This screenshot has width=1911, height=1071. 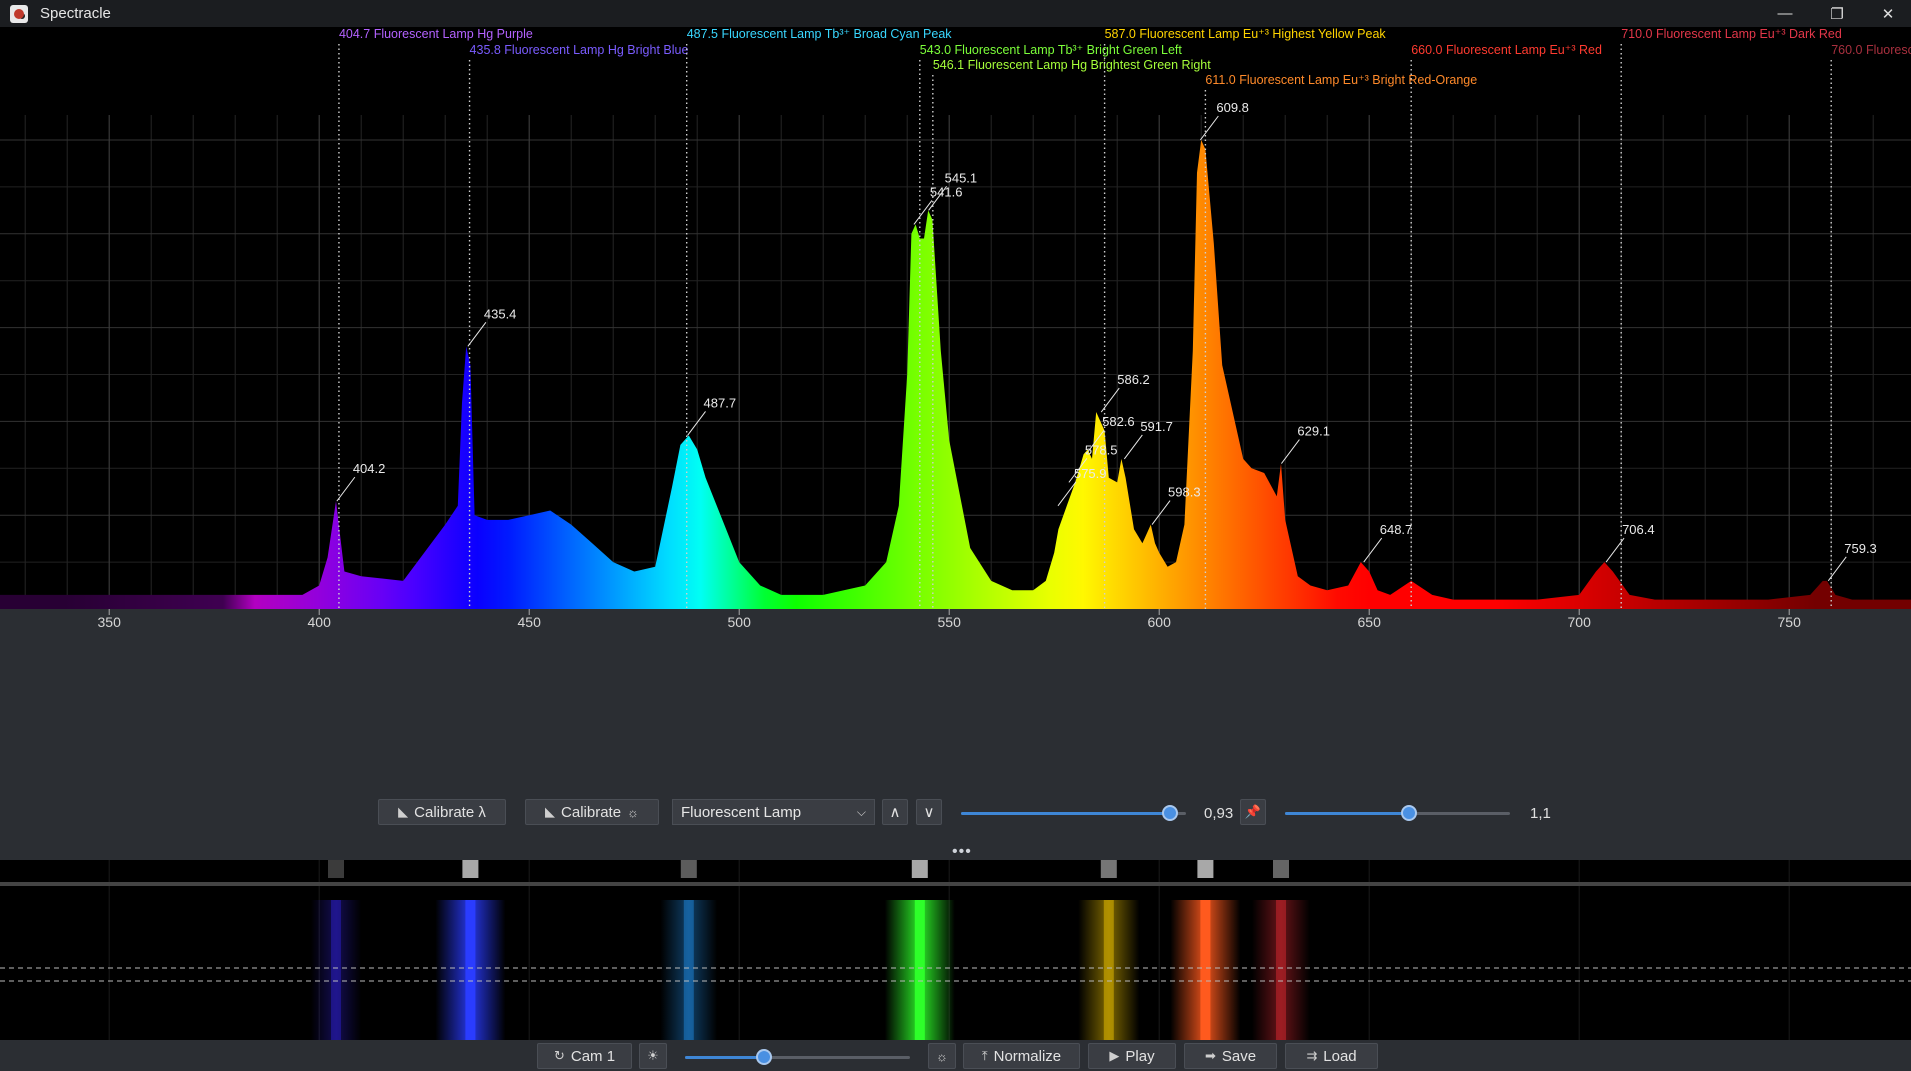 What do you see at coordinates (740, 622) in the screenshot?
I see `x-tick-label: 500` at bounding box center [740, 622].